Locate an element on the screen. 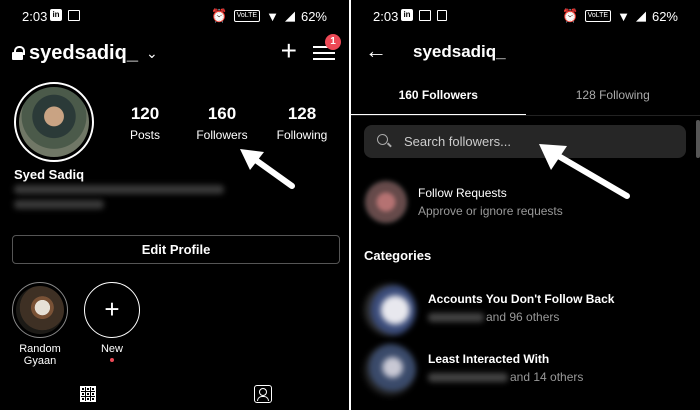  username-switcher: syedsadiq_ is located at coordinates (83, 53).